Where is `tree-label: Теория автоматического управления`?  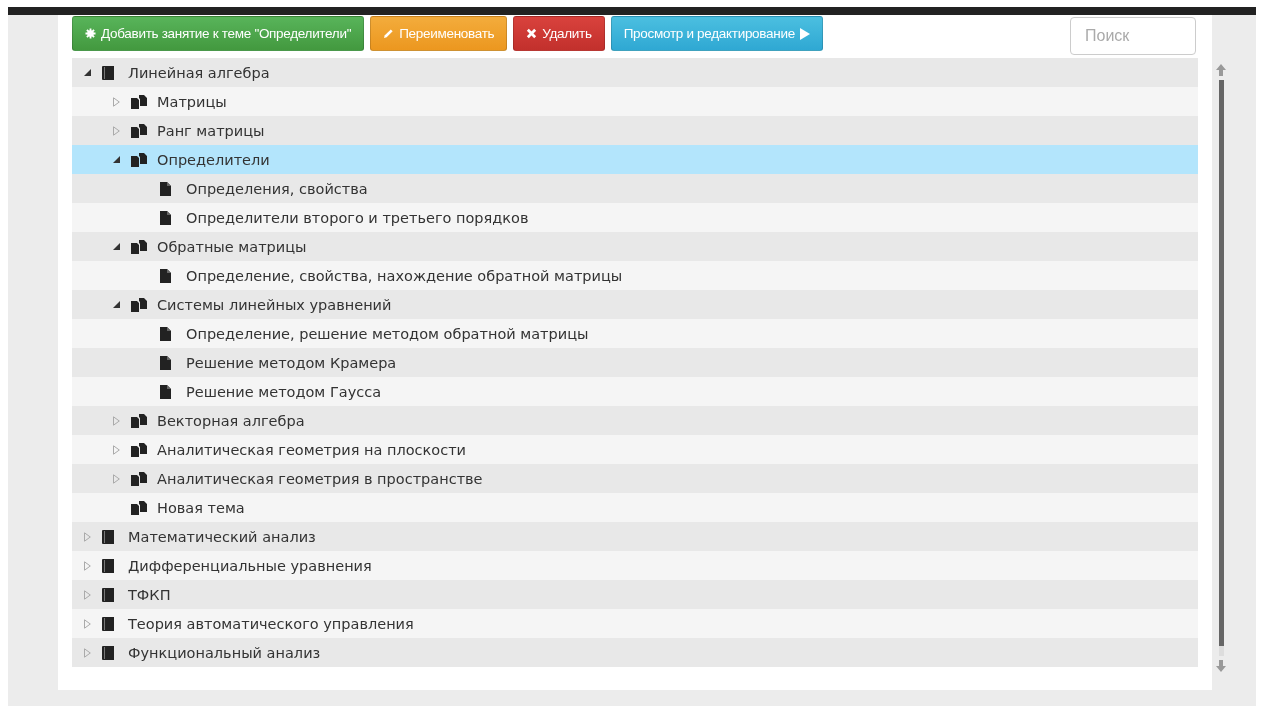
tree-label: Теория автоматического управления is located at coordinates (271, 623).